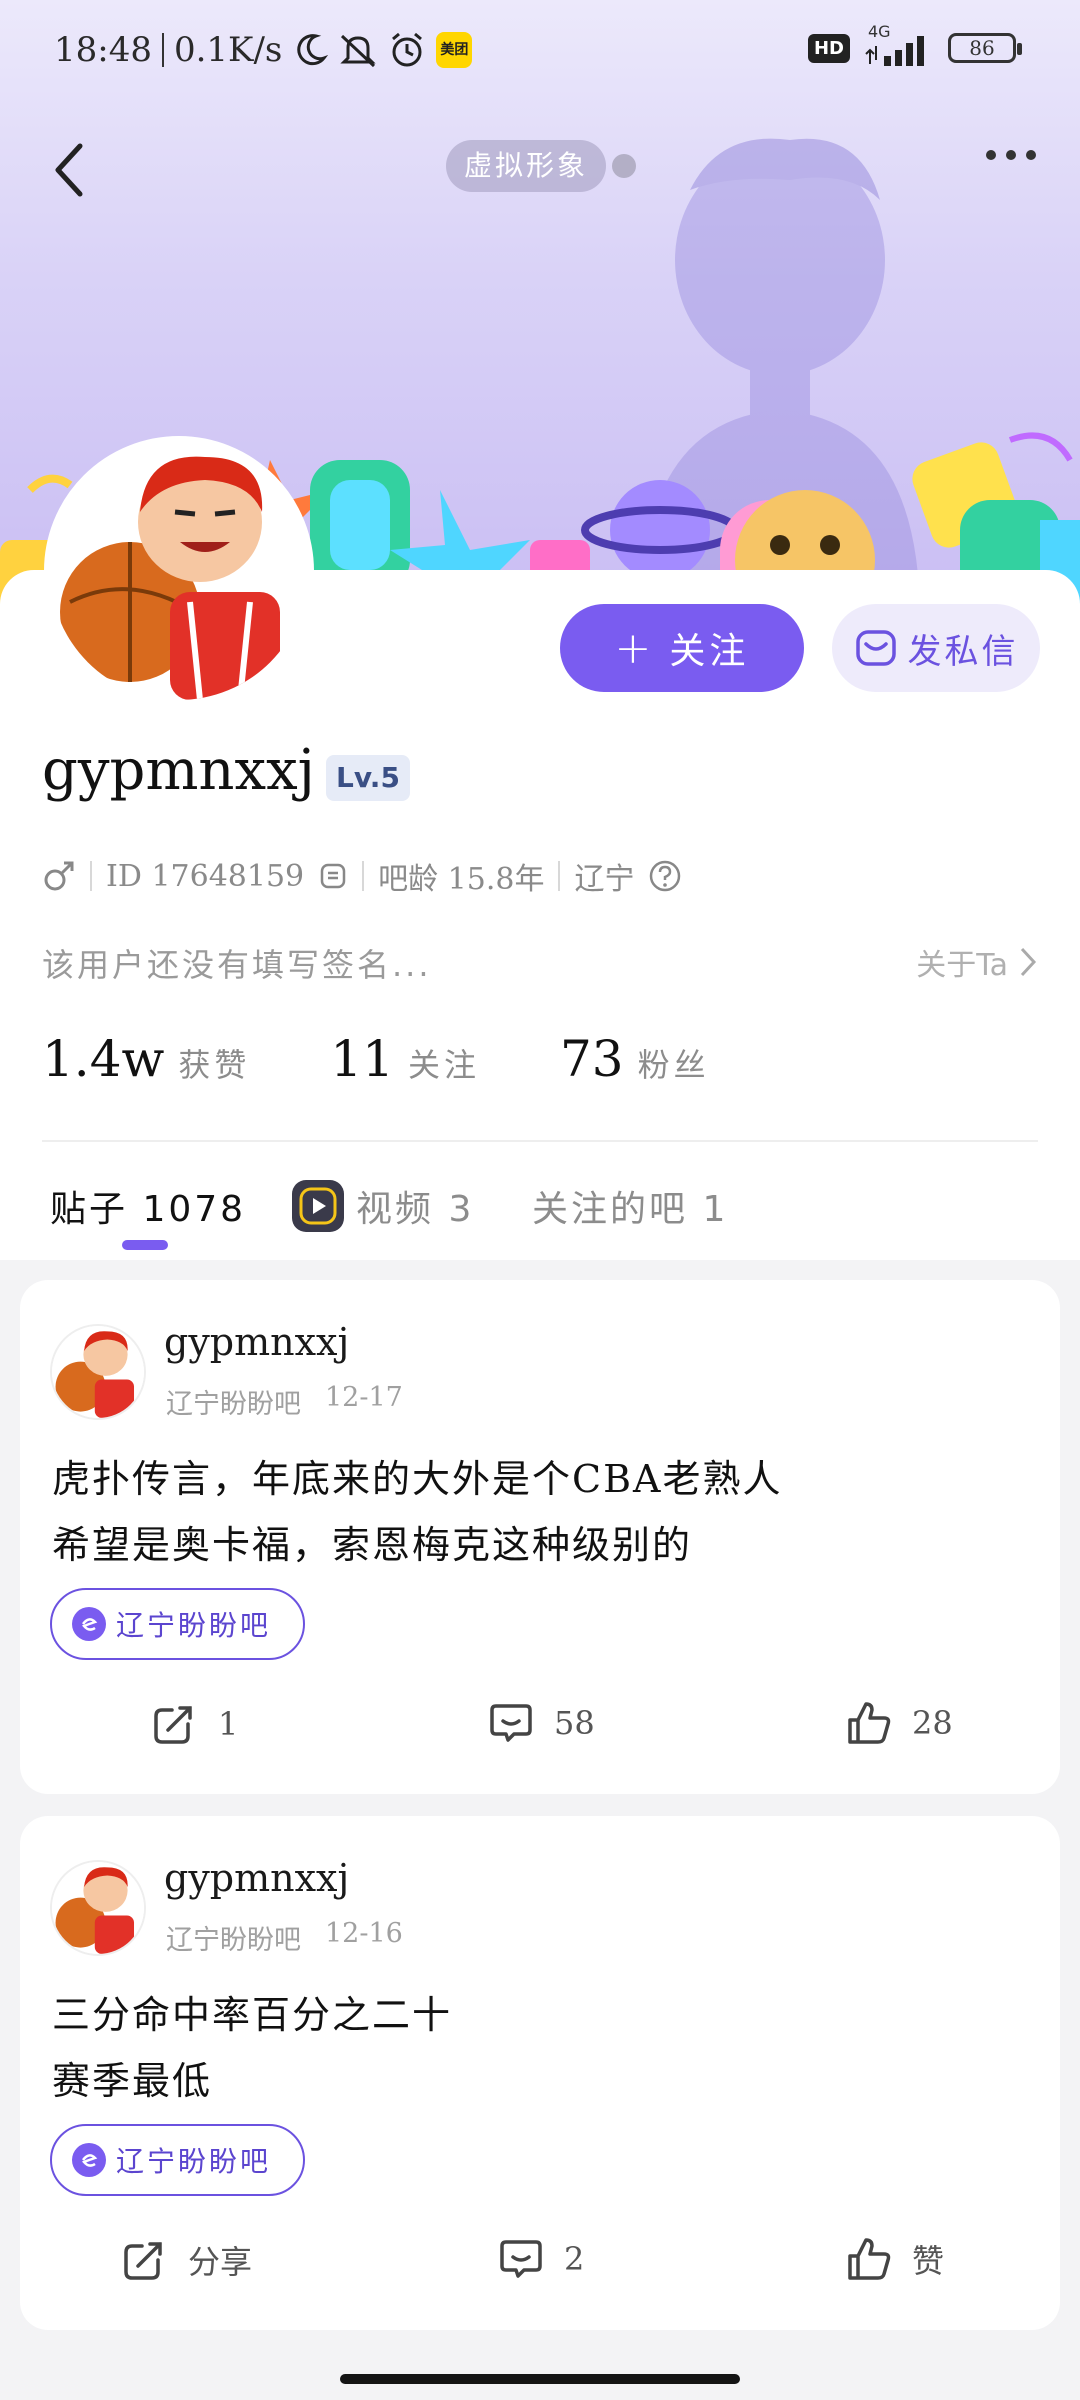  I want to click on follow-label: 关注, so click(709, 651).